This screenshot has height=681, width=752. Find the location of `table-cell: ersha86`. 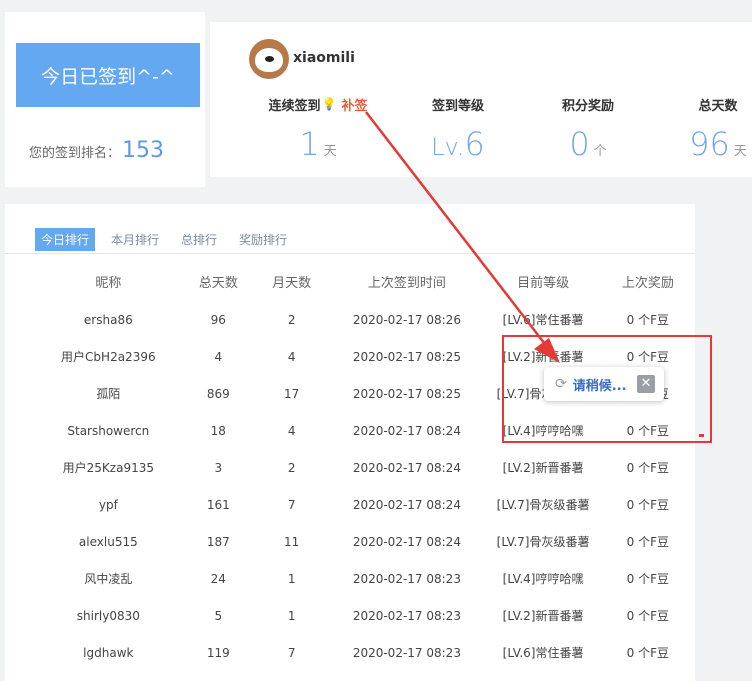

table-cell: ersha86 is located at coordinates (108, 319).